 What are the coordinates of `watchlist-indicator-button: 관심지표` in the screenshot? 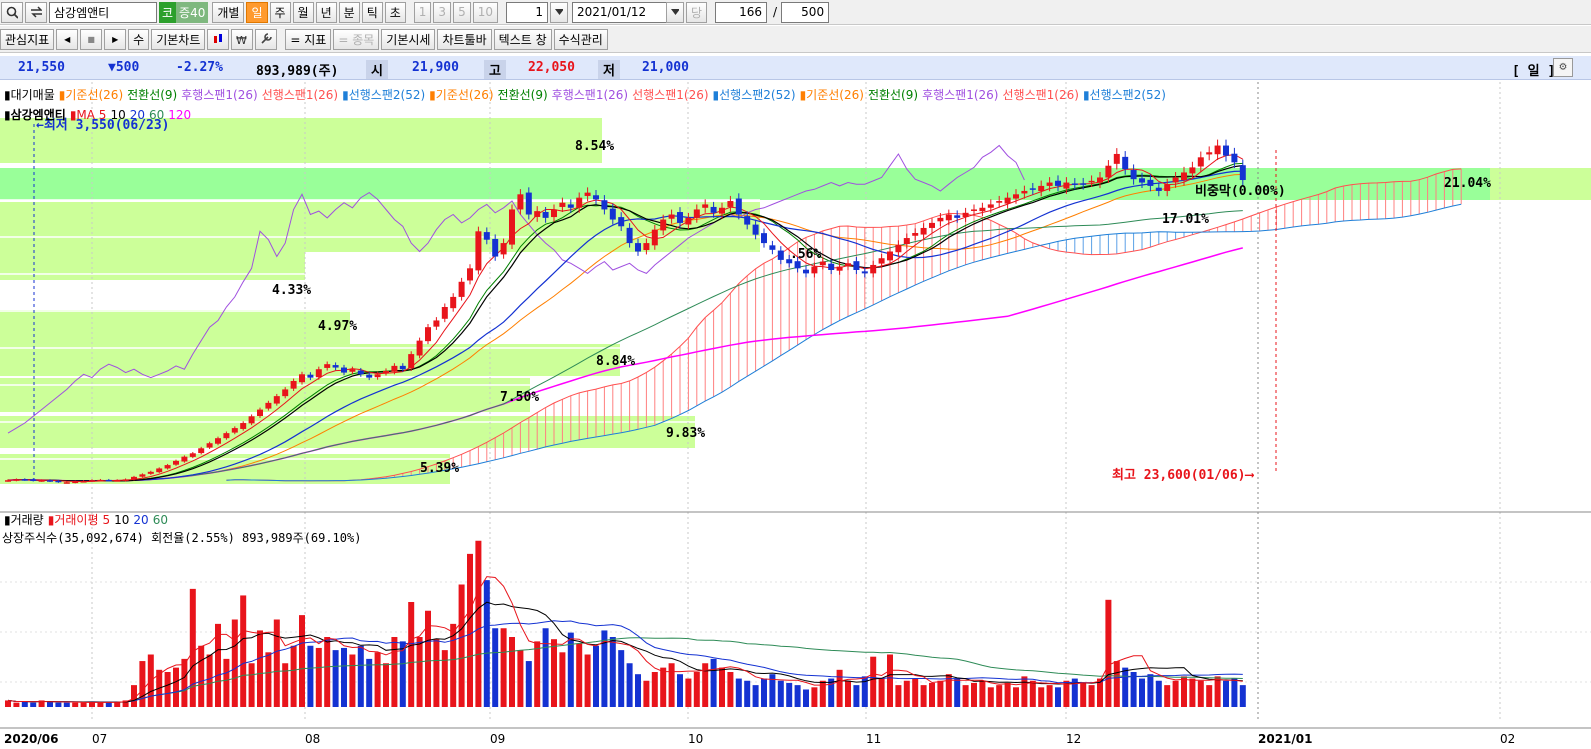 It's located at (27, 39).